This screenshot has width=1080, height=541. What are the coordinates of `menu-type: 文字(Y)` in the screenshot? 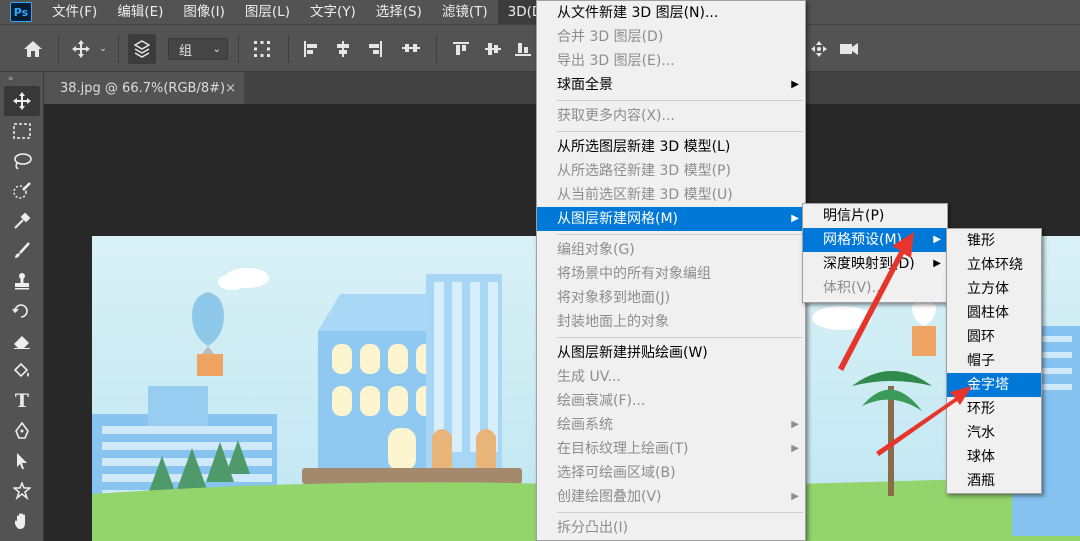 It's located at (333, 12).